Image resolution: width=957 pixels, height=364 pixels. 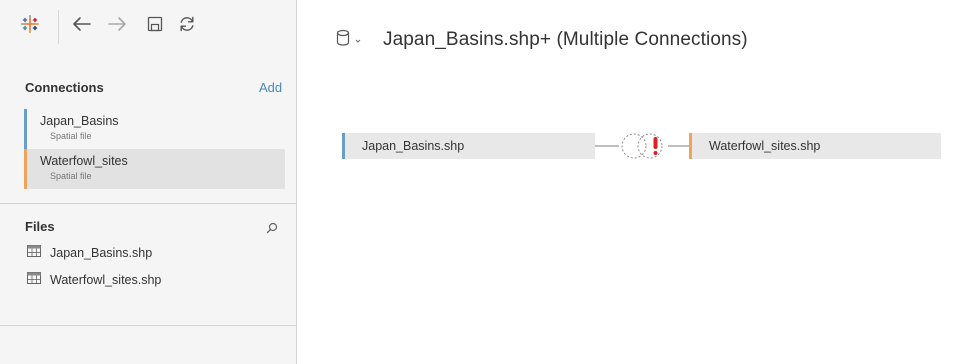 What do you see at coordinates (84, 161) in the screenshot?
I see `connection-name: Waterfowl_sites` at bounding box center [84, 161].